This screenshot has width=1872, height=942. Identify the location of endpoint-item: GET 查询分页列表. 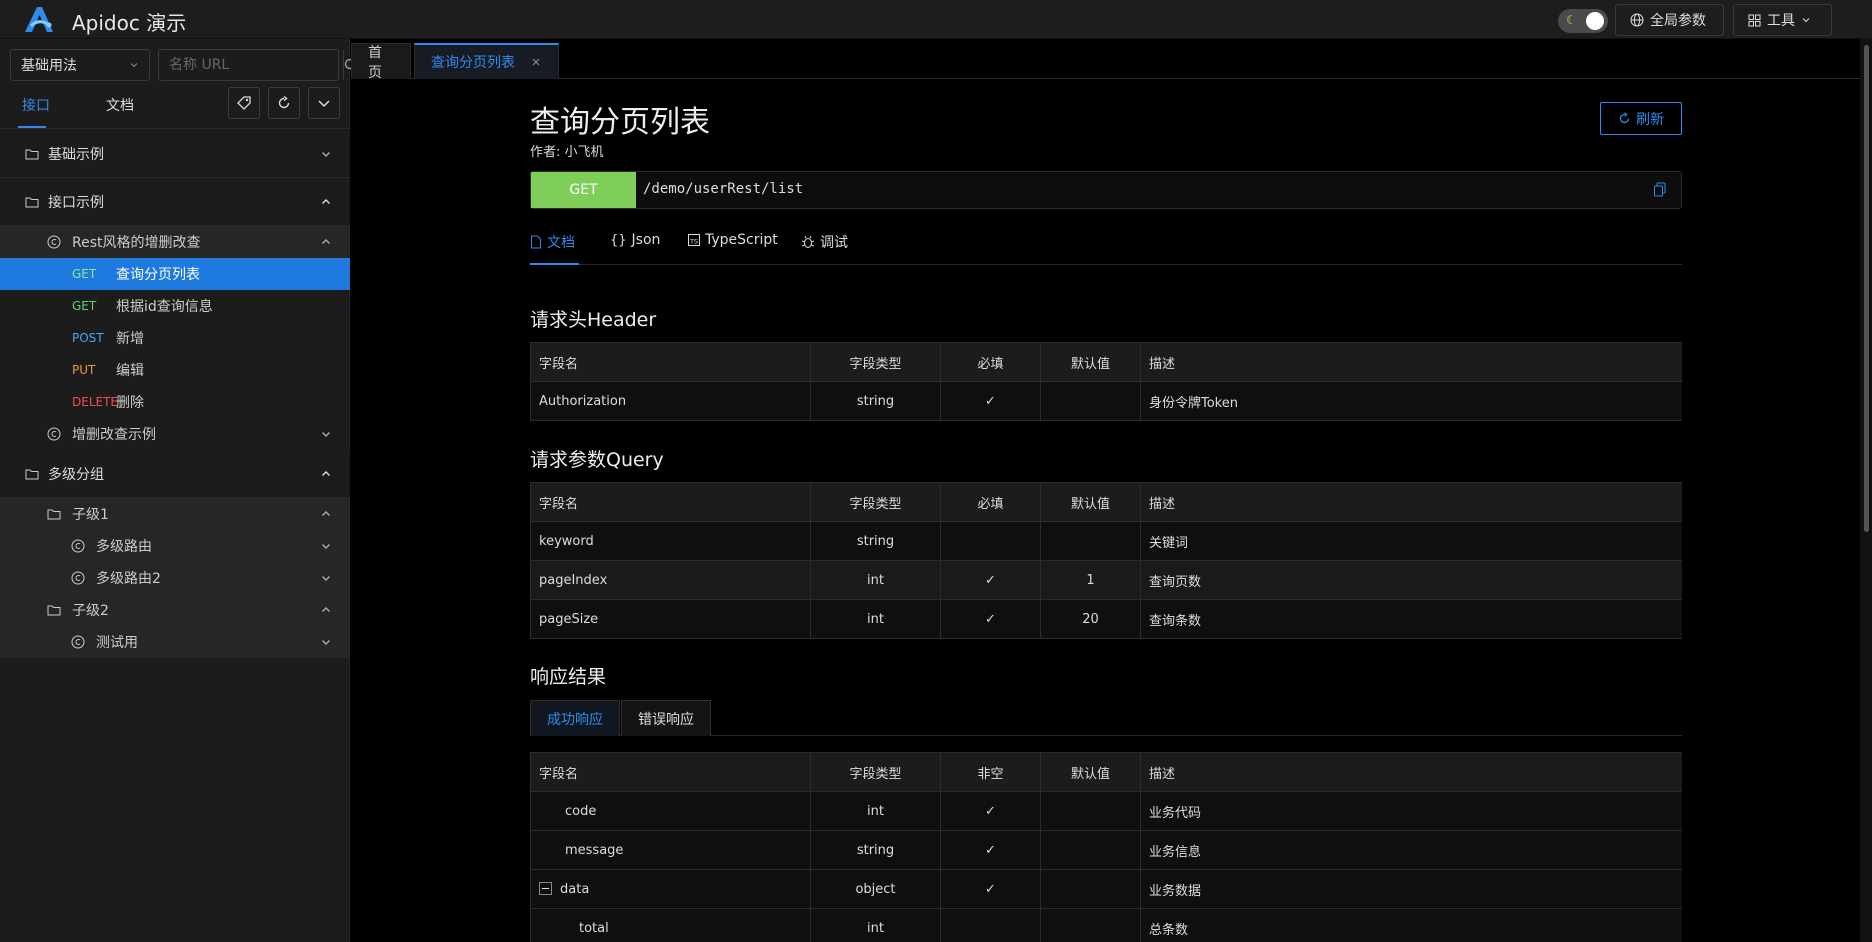
(175, 274).